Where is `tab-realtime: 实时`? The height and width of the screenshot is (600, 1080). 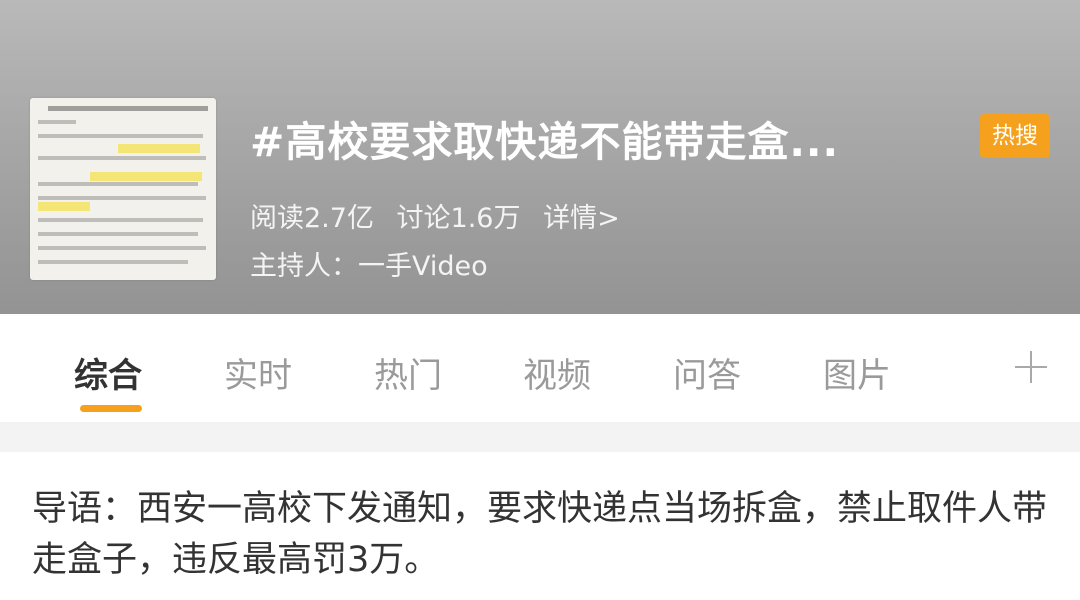
tab-realtime: 实时 is located at coordinates (258, 372).